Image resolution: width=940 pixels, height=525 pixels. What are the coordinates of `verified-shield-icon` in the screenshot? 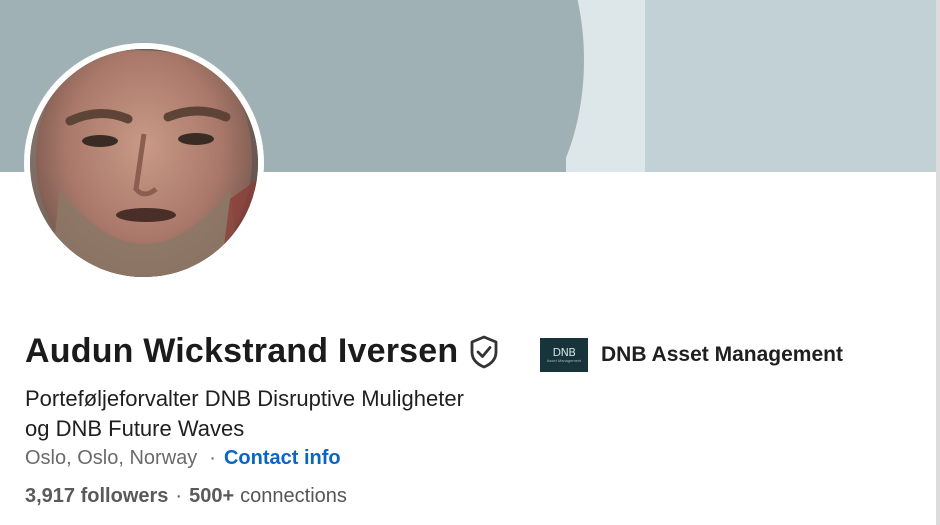 It's located at (484, 352).